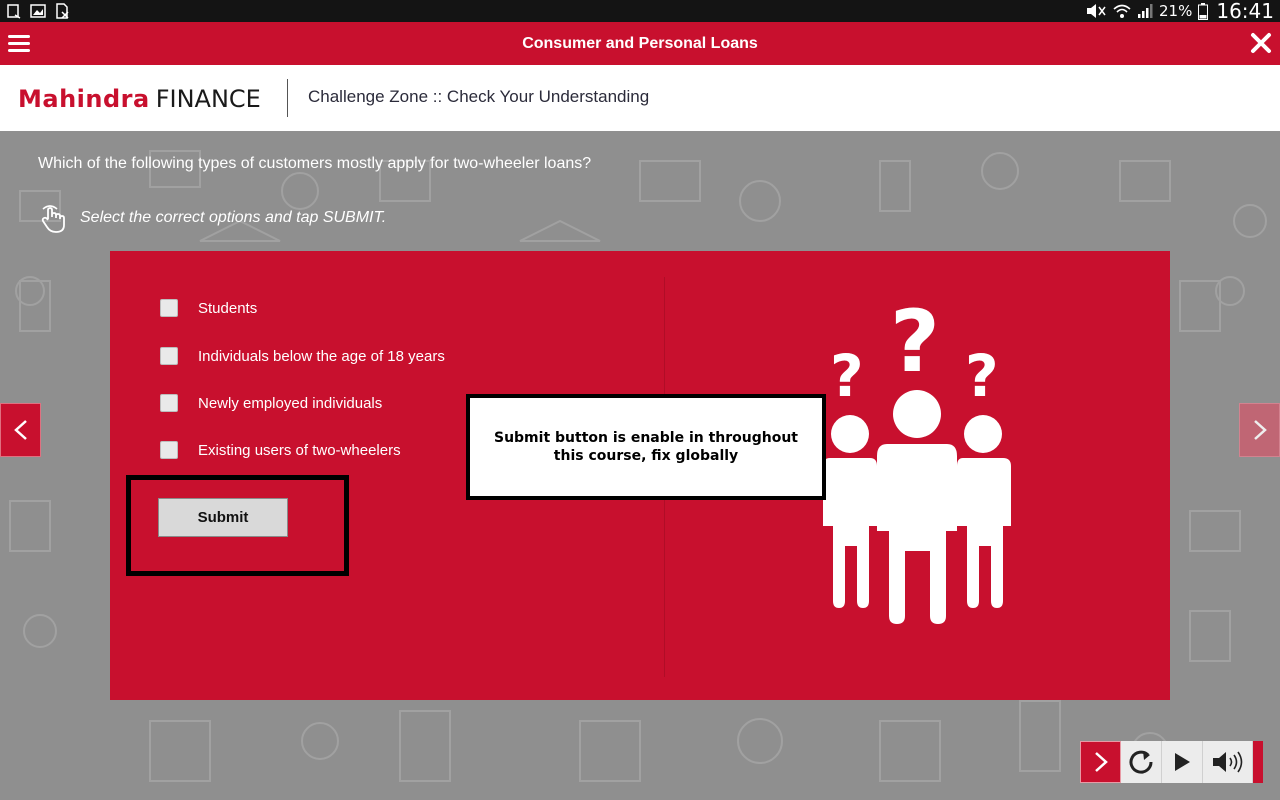 The height and width of the screenshot is (800, 1280). I want to click on header-divider, so click(287, 98).